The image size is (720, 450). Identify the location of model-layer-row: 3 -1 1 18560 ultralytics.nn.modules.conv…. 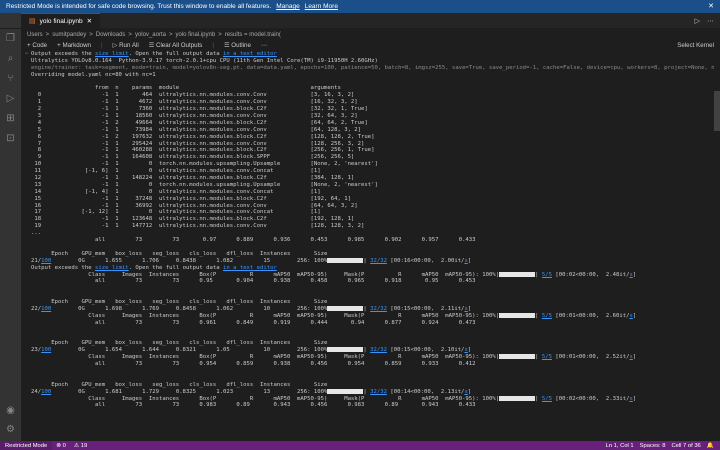
(194, 116).